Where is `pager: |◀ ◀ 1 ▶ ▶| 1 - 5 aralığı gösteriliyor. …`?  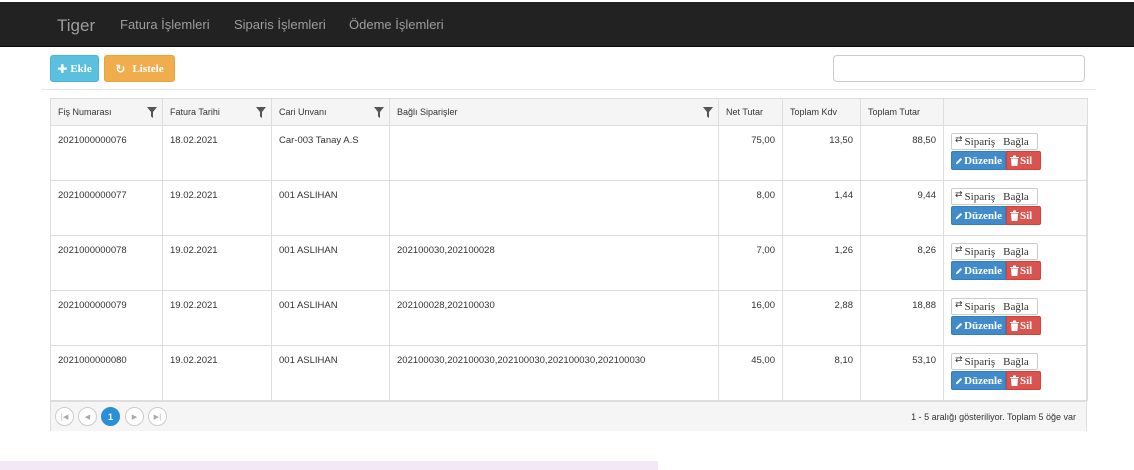 pager: |◀ ◀ 1 ▶ ▶| 1 - 5 aralığı gösteriliyor. … is located at coordinates (568, 416).